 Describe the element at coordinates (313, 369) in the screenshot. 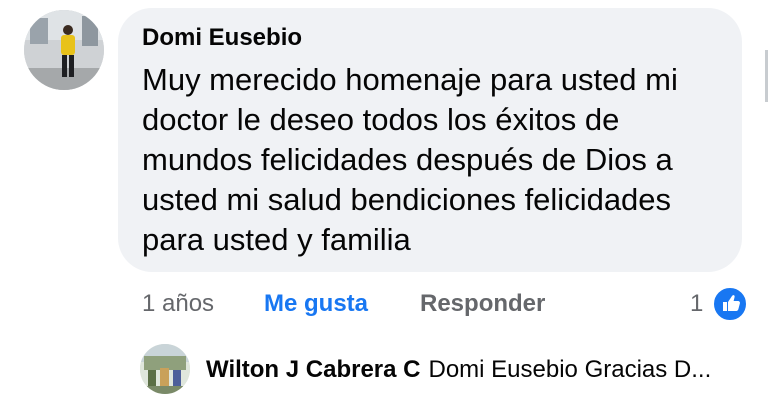

I see `reply-author: Wilton J Cabrera C` at that location.